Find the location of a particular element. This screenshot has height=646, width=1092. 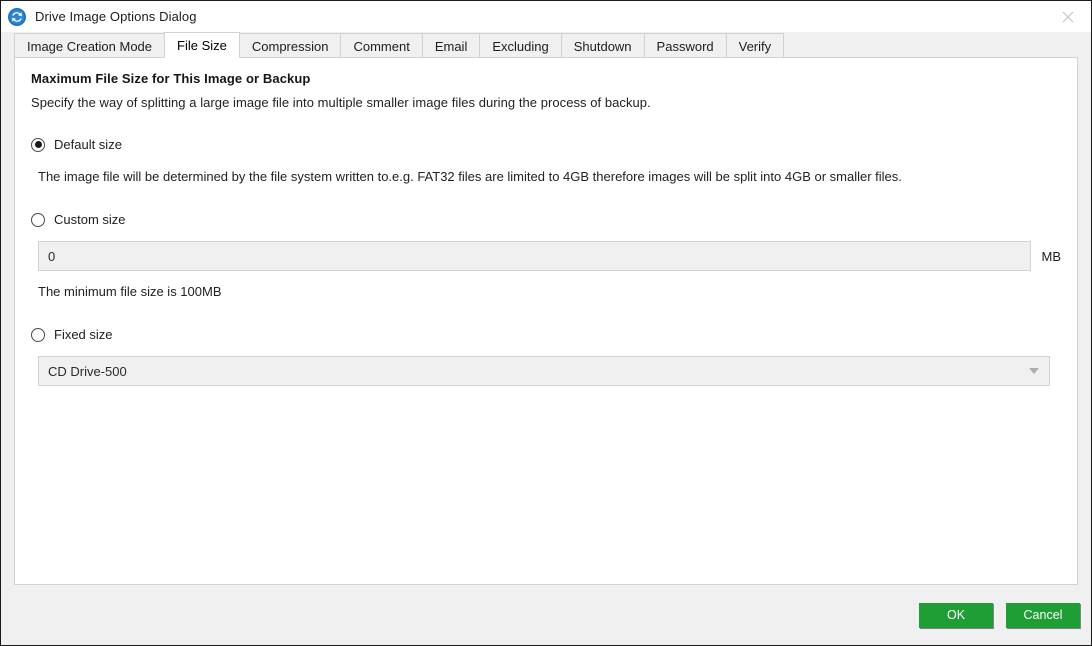

custom-size-field-row: 0 MB is located at coordinates (549, 256).